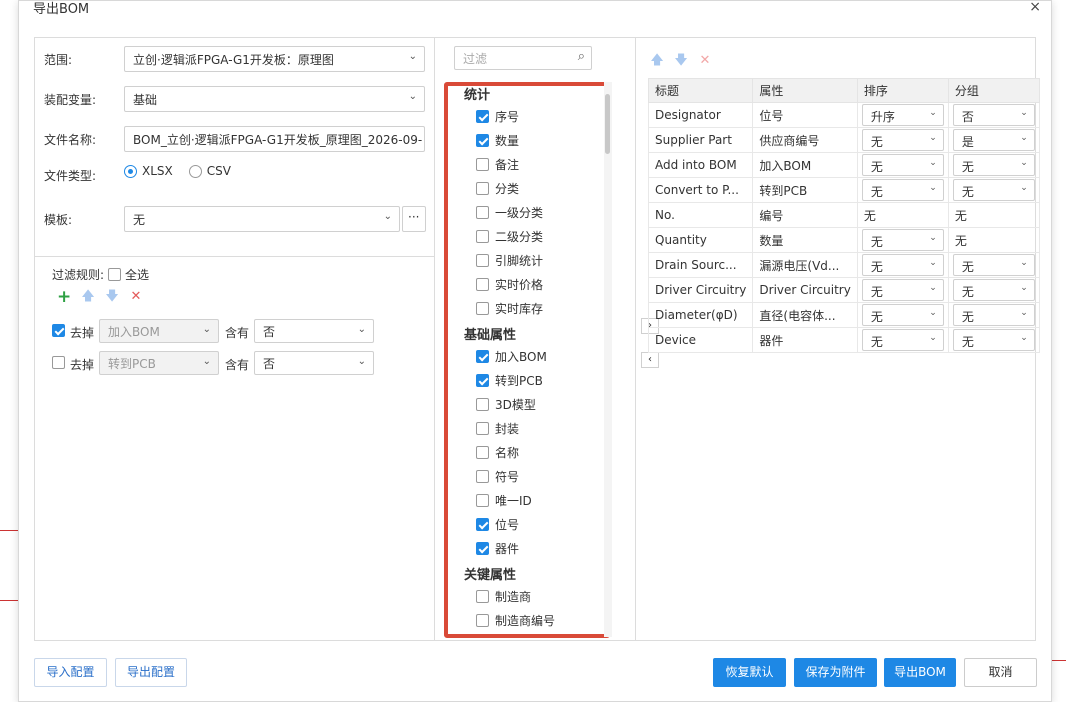  What do you see at coordinates (843, 240) in the screenshot?
I see `table-row: Quantity 数量无 ⌄ 无` at bounding box center [843, 240].